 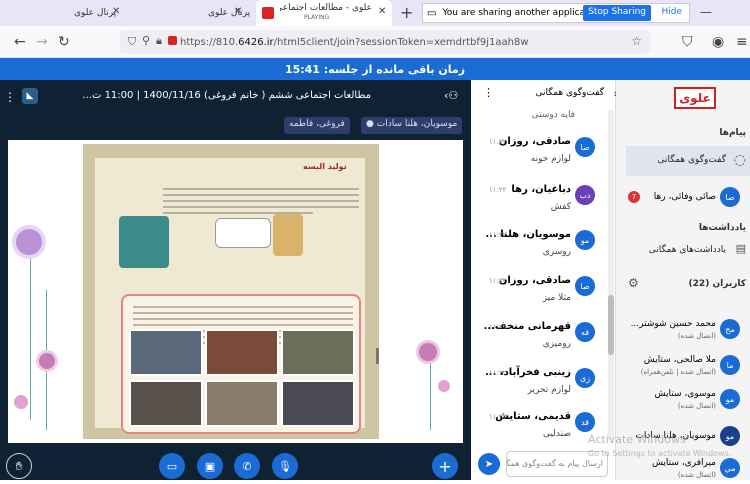 What do you see at coordinates (64, 42) in the screenshot?
I see `reload-icon: ↻` at bounding box center [64, 42].